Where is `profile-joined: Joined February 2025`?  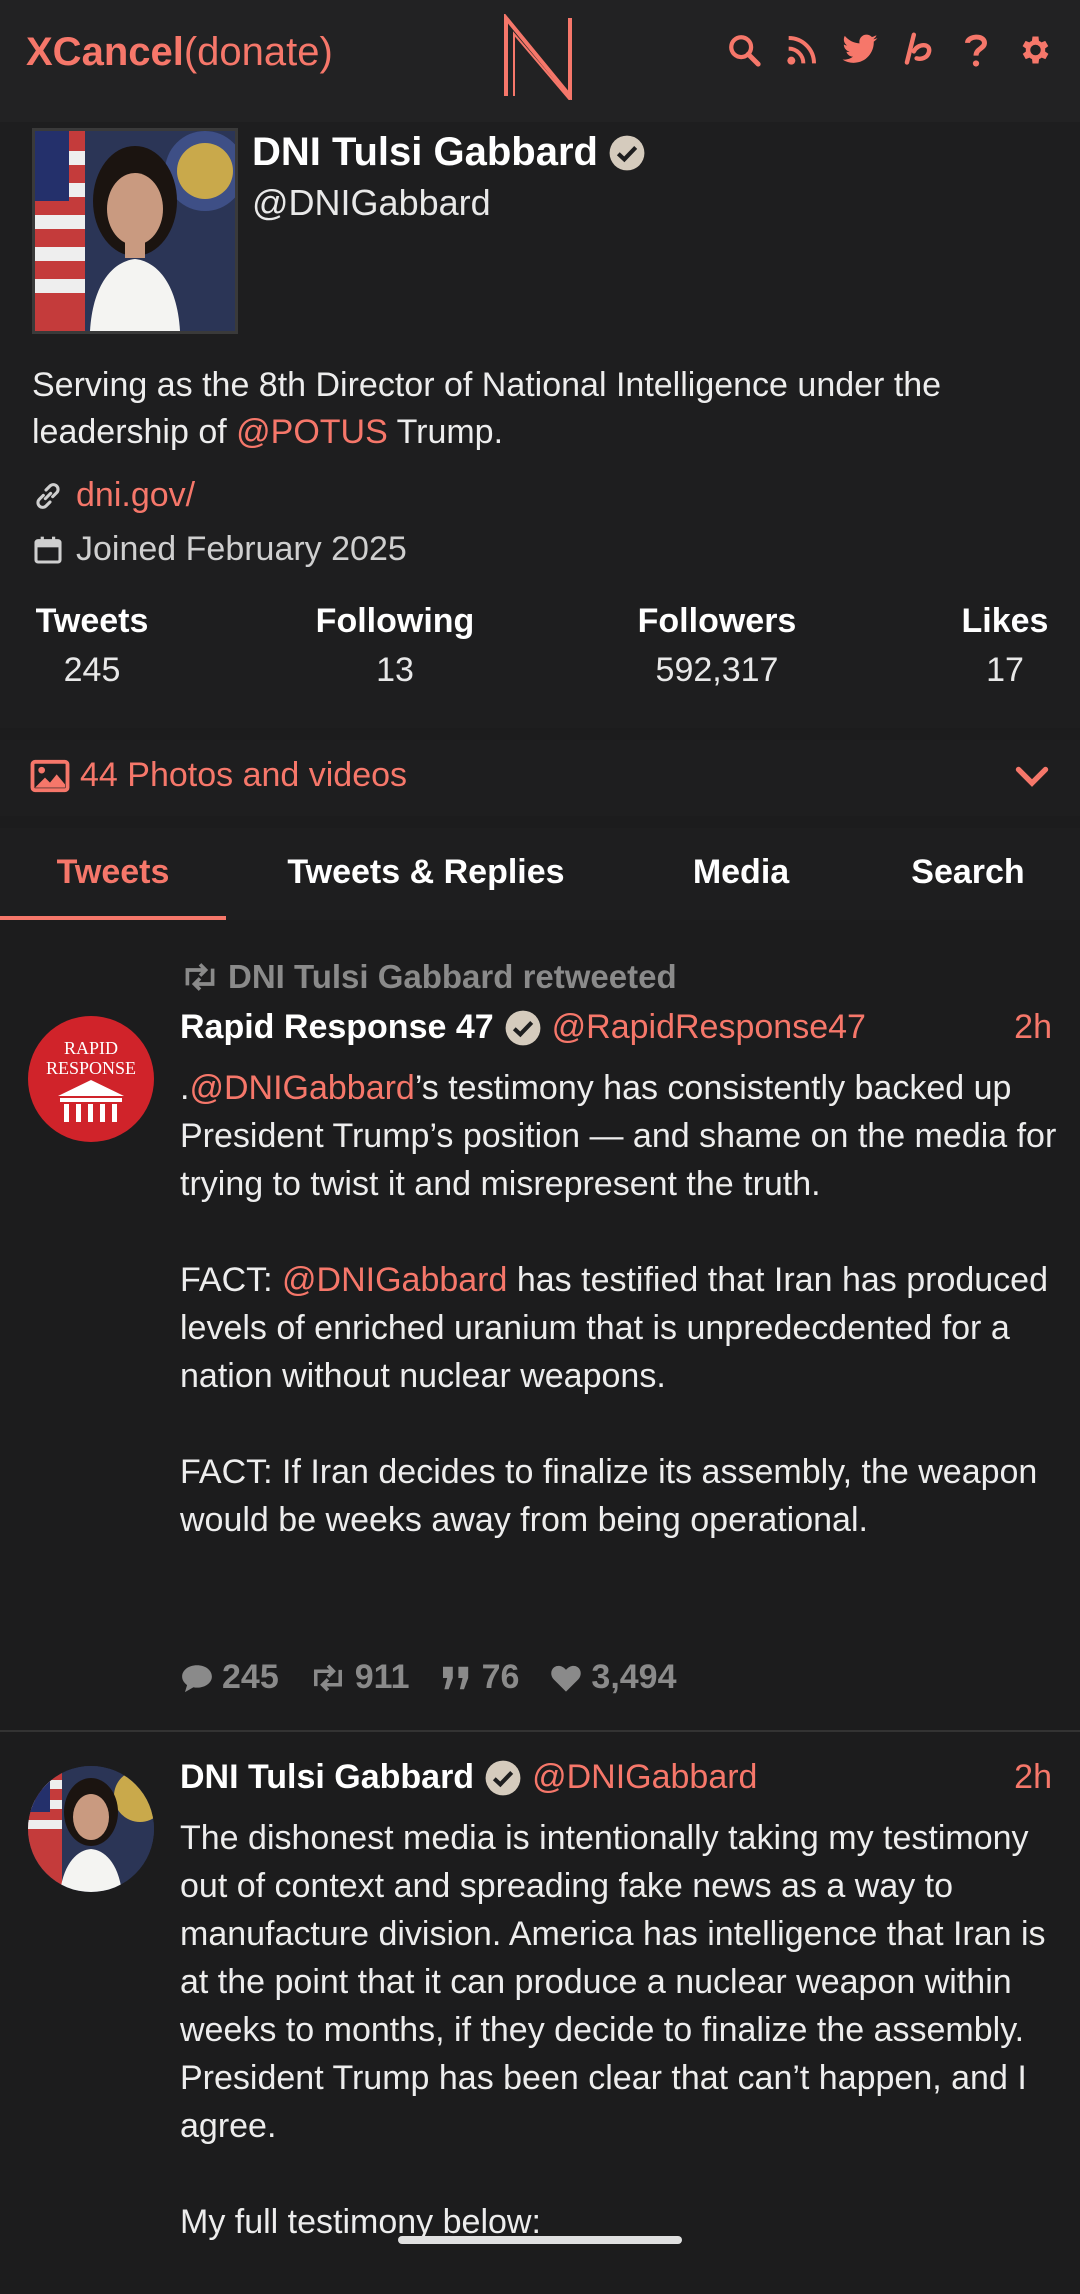
profile-joined: Joined February 2025 is located at coordinates (219, 549).